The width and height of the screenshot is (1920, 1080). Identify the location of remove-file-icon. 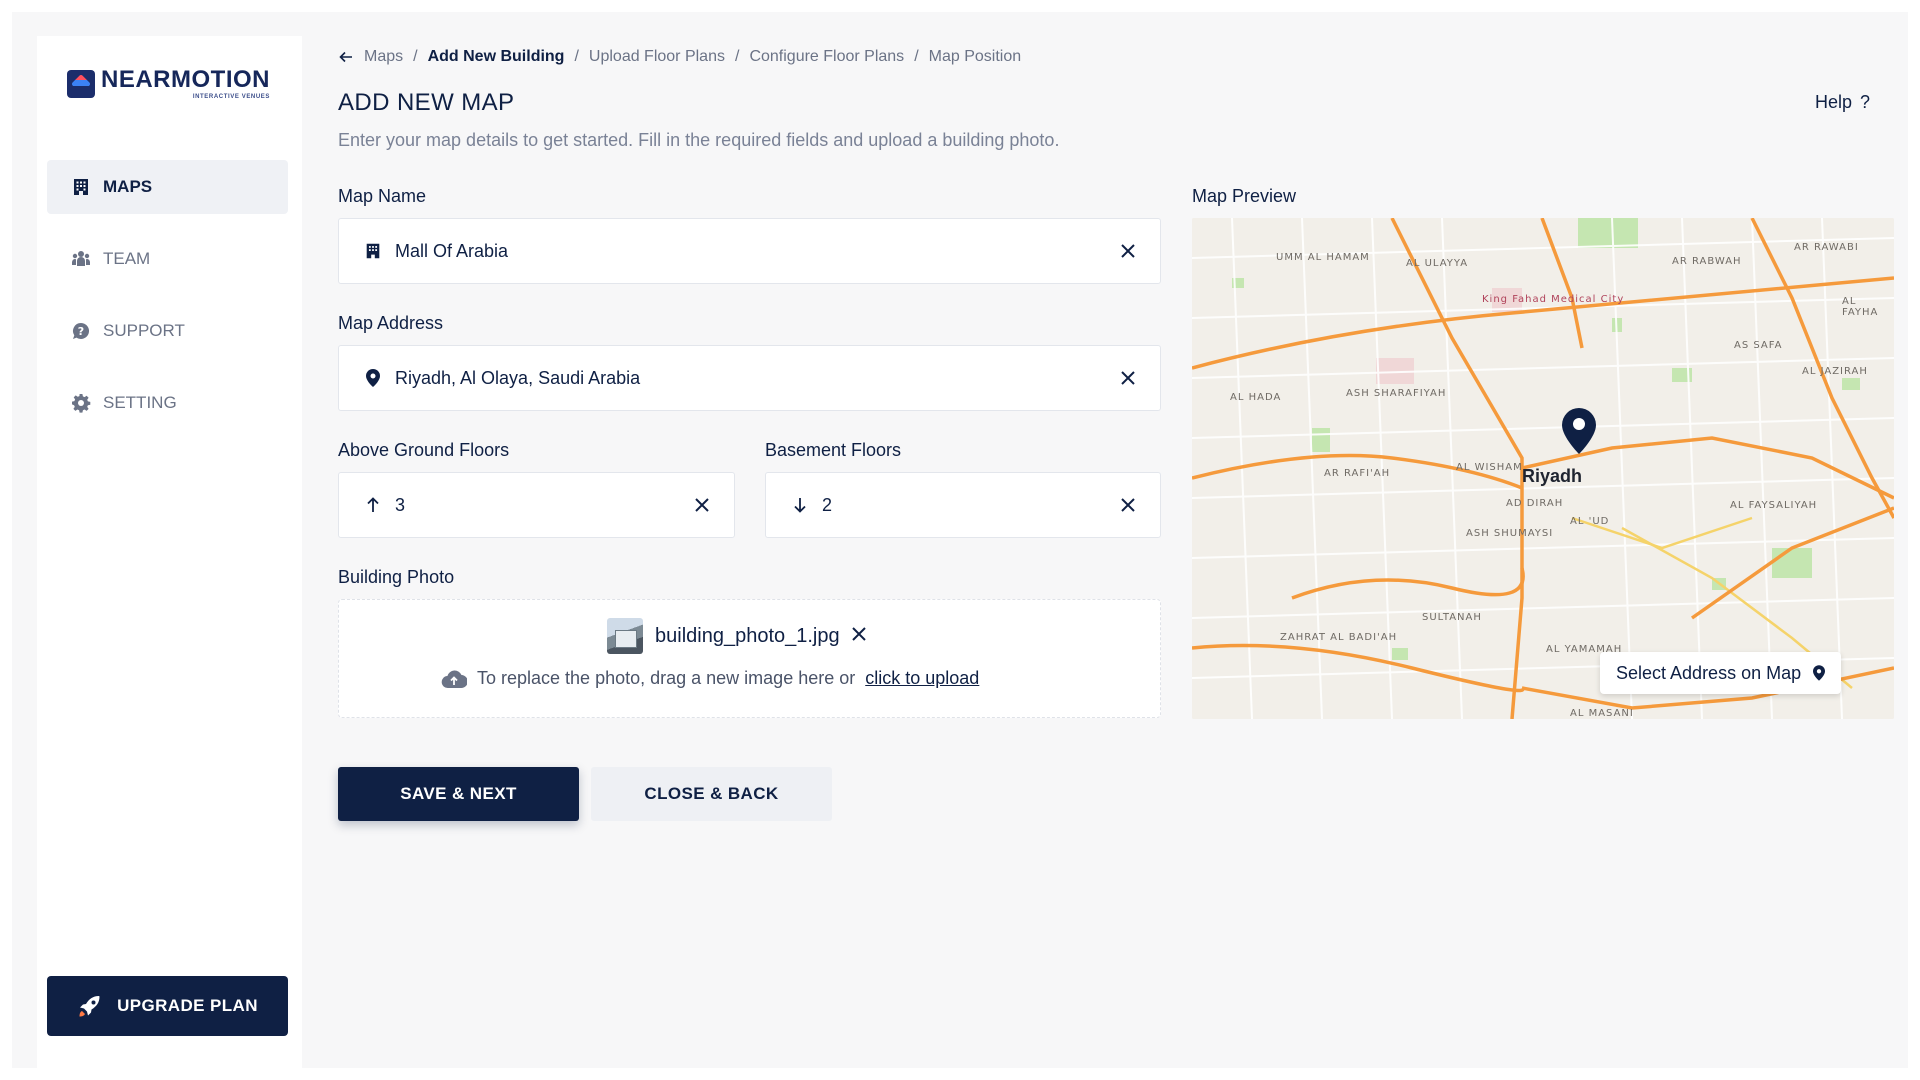
(858, 636).